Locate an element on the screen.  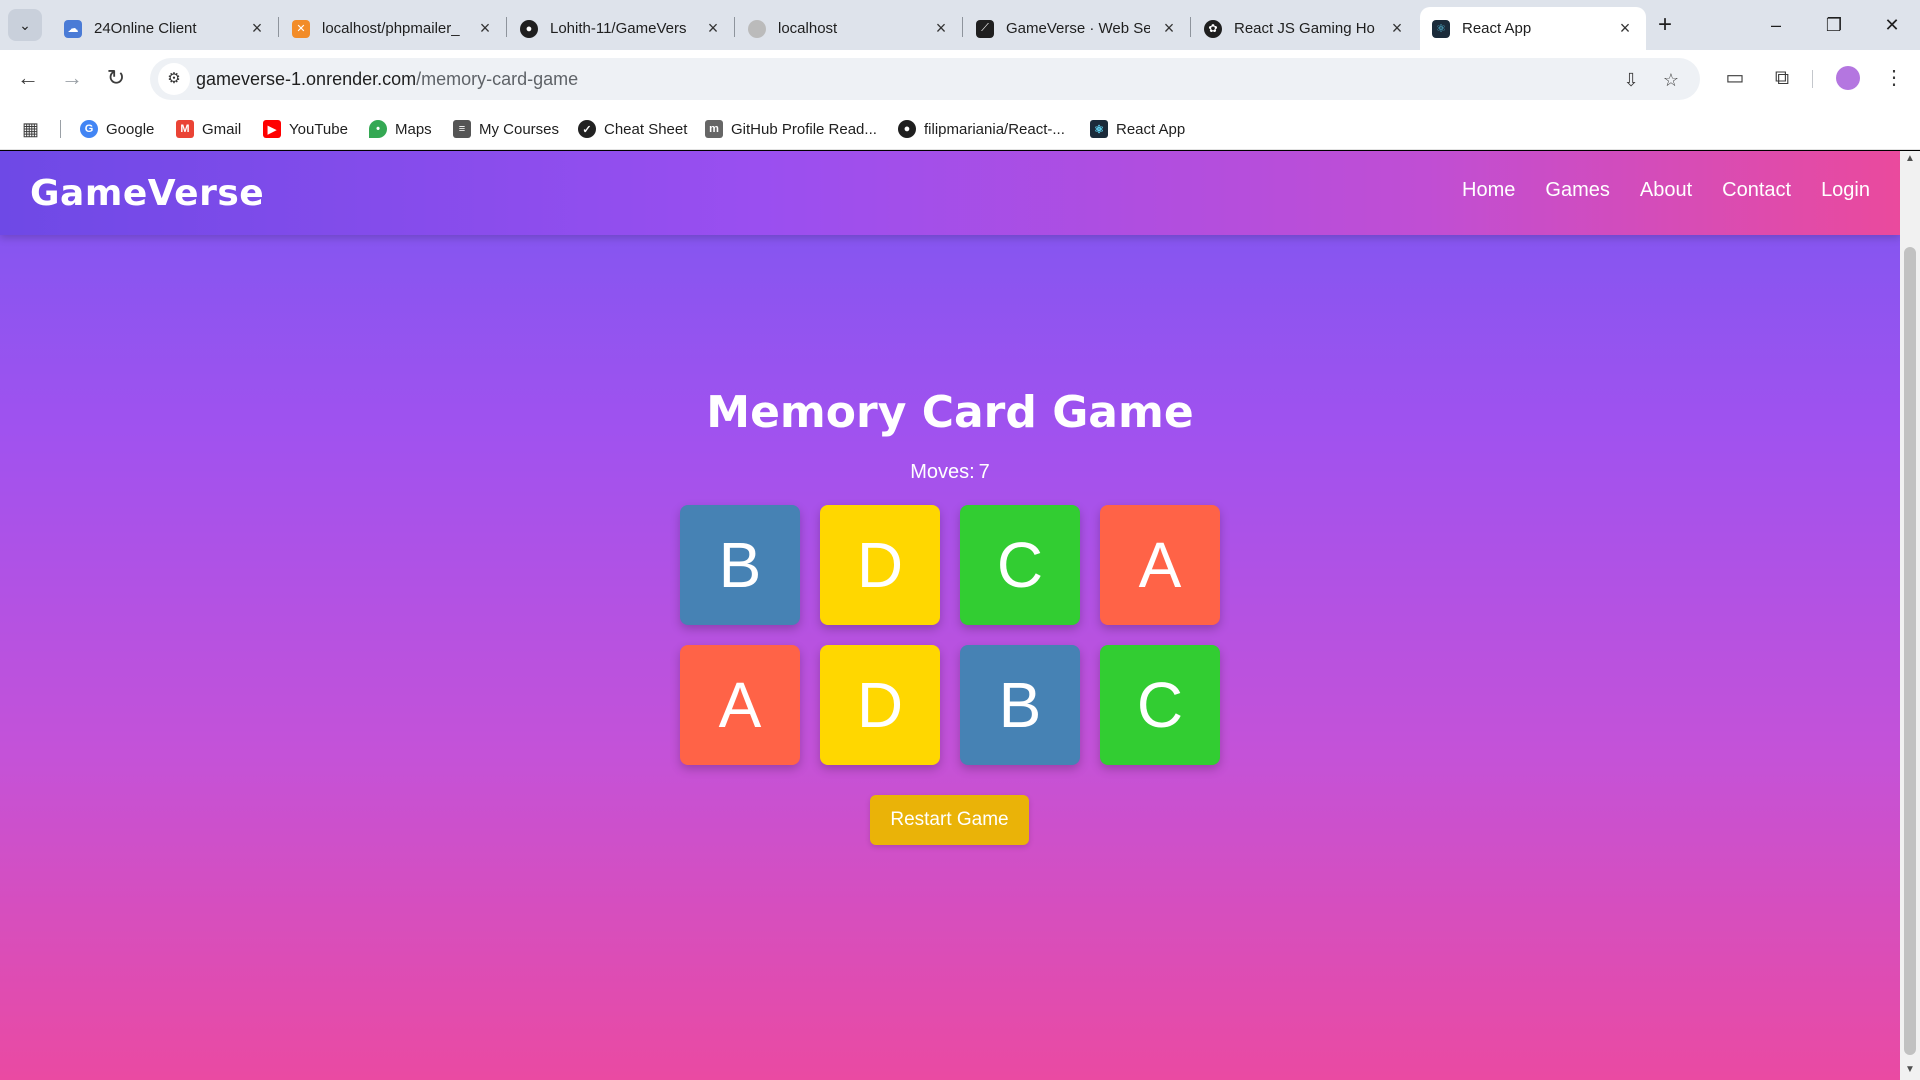
restore-button: ❐ is located at coordinates (1834, 25).